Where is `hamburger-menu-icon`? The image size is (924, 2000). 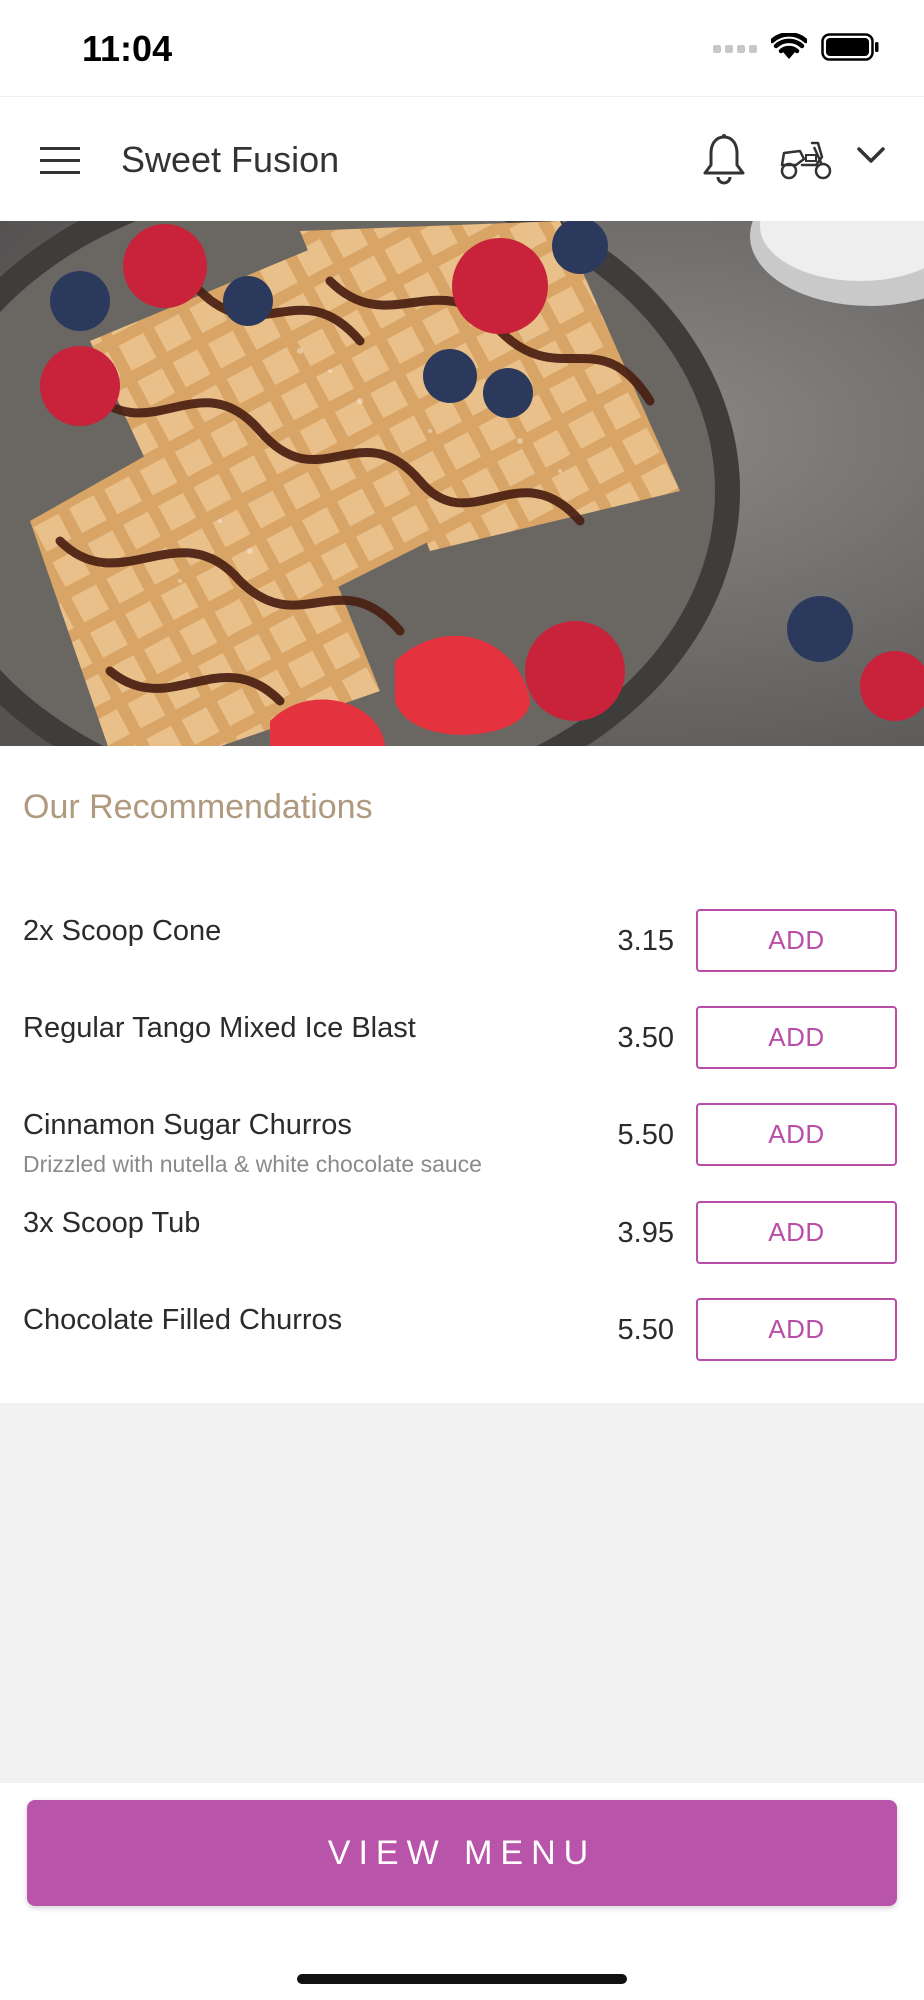 hamburger-menu-icon is located at coordinates (60, 160).